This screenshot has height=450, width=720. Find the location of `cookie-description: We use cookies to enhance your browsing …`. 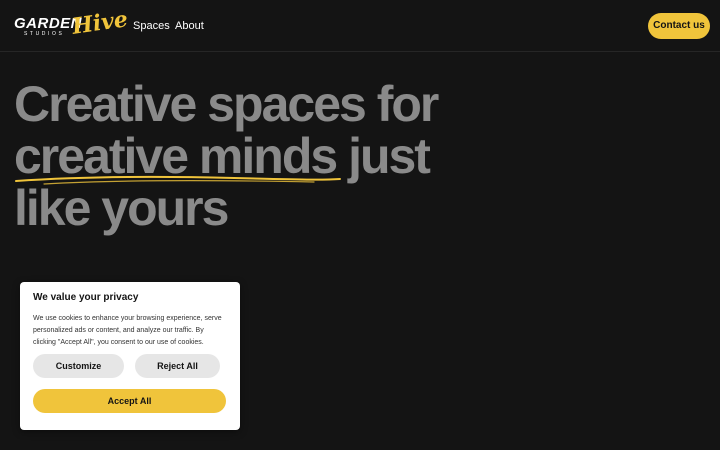

cookie-description: We use cookies to enhance your browsing … is located at coordinates (127, 330).